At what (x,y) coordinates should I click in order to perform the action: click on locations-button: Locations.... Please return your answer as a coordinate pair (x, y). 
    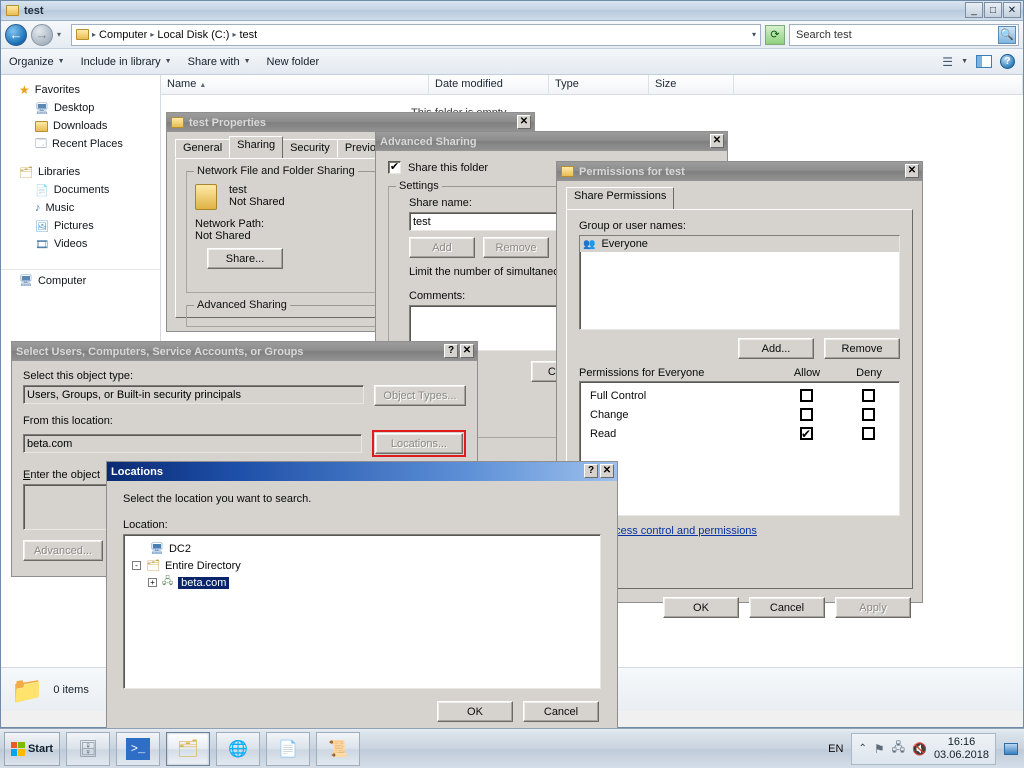
    Looking at the image, I should click on (419, 443).